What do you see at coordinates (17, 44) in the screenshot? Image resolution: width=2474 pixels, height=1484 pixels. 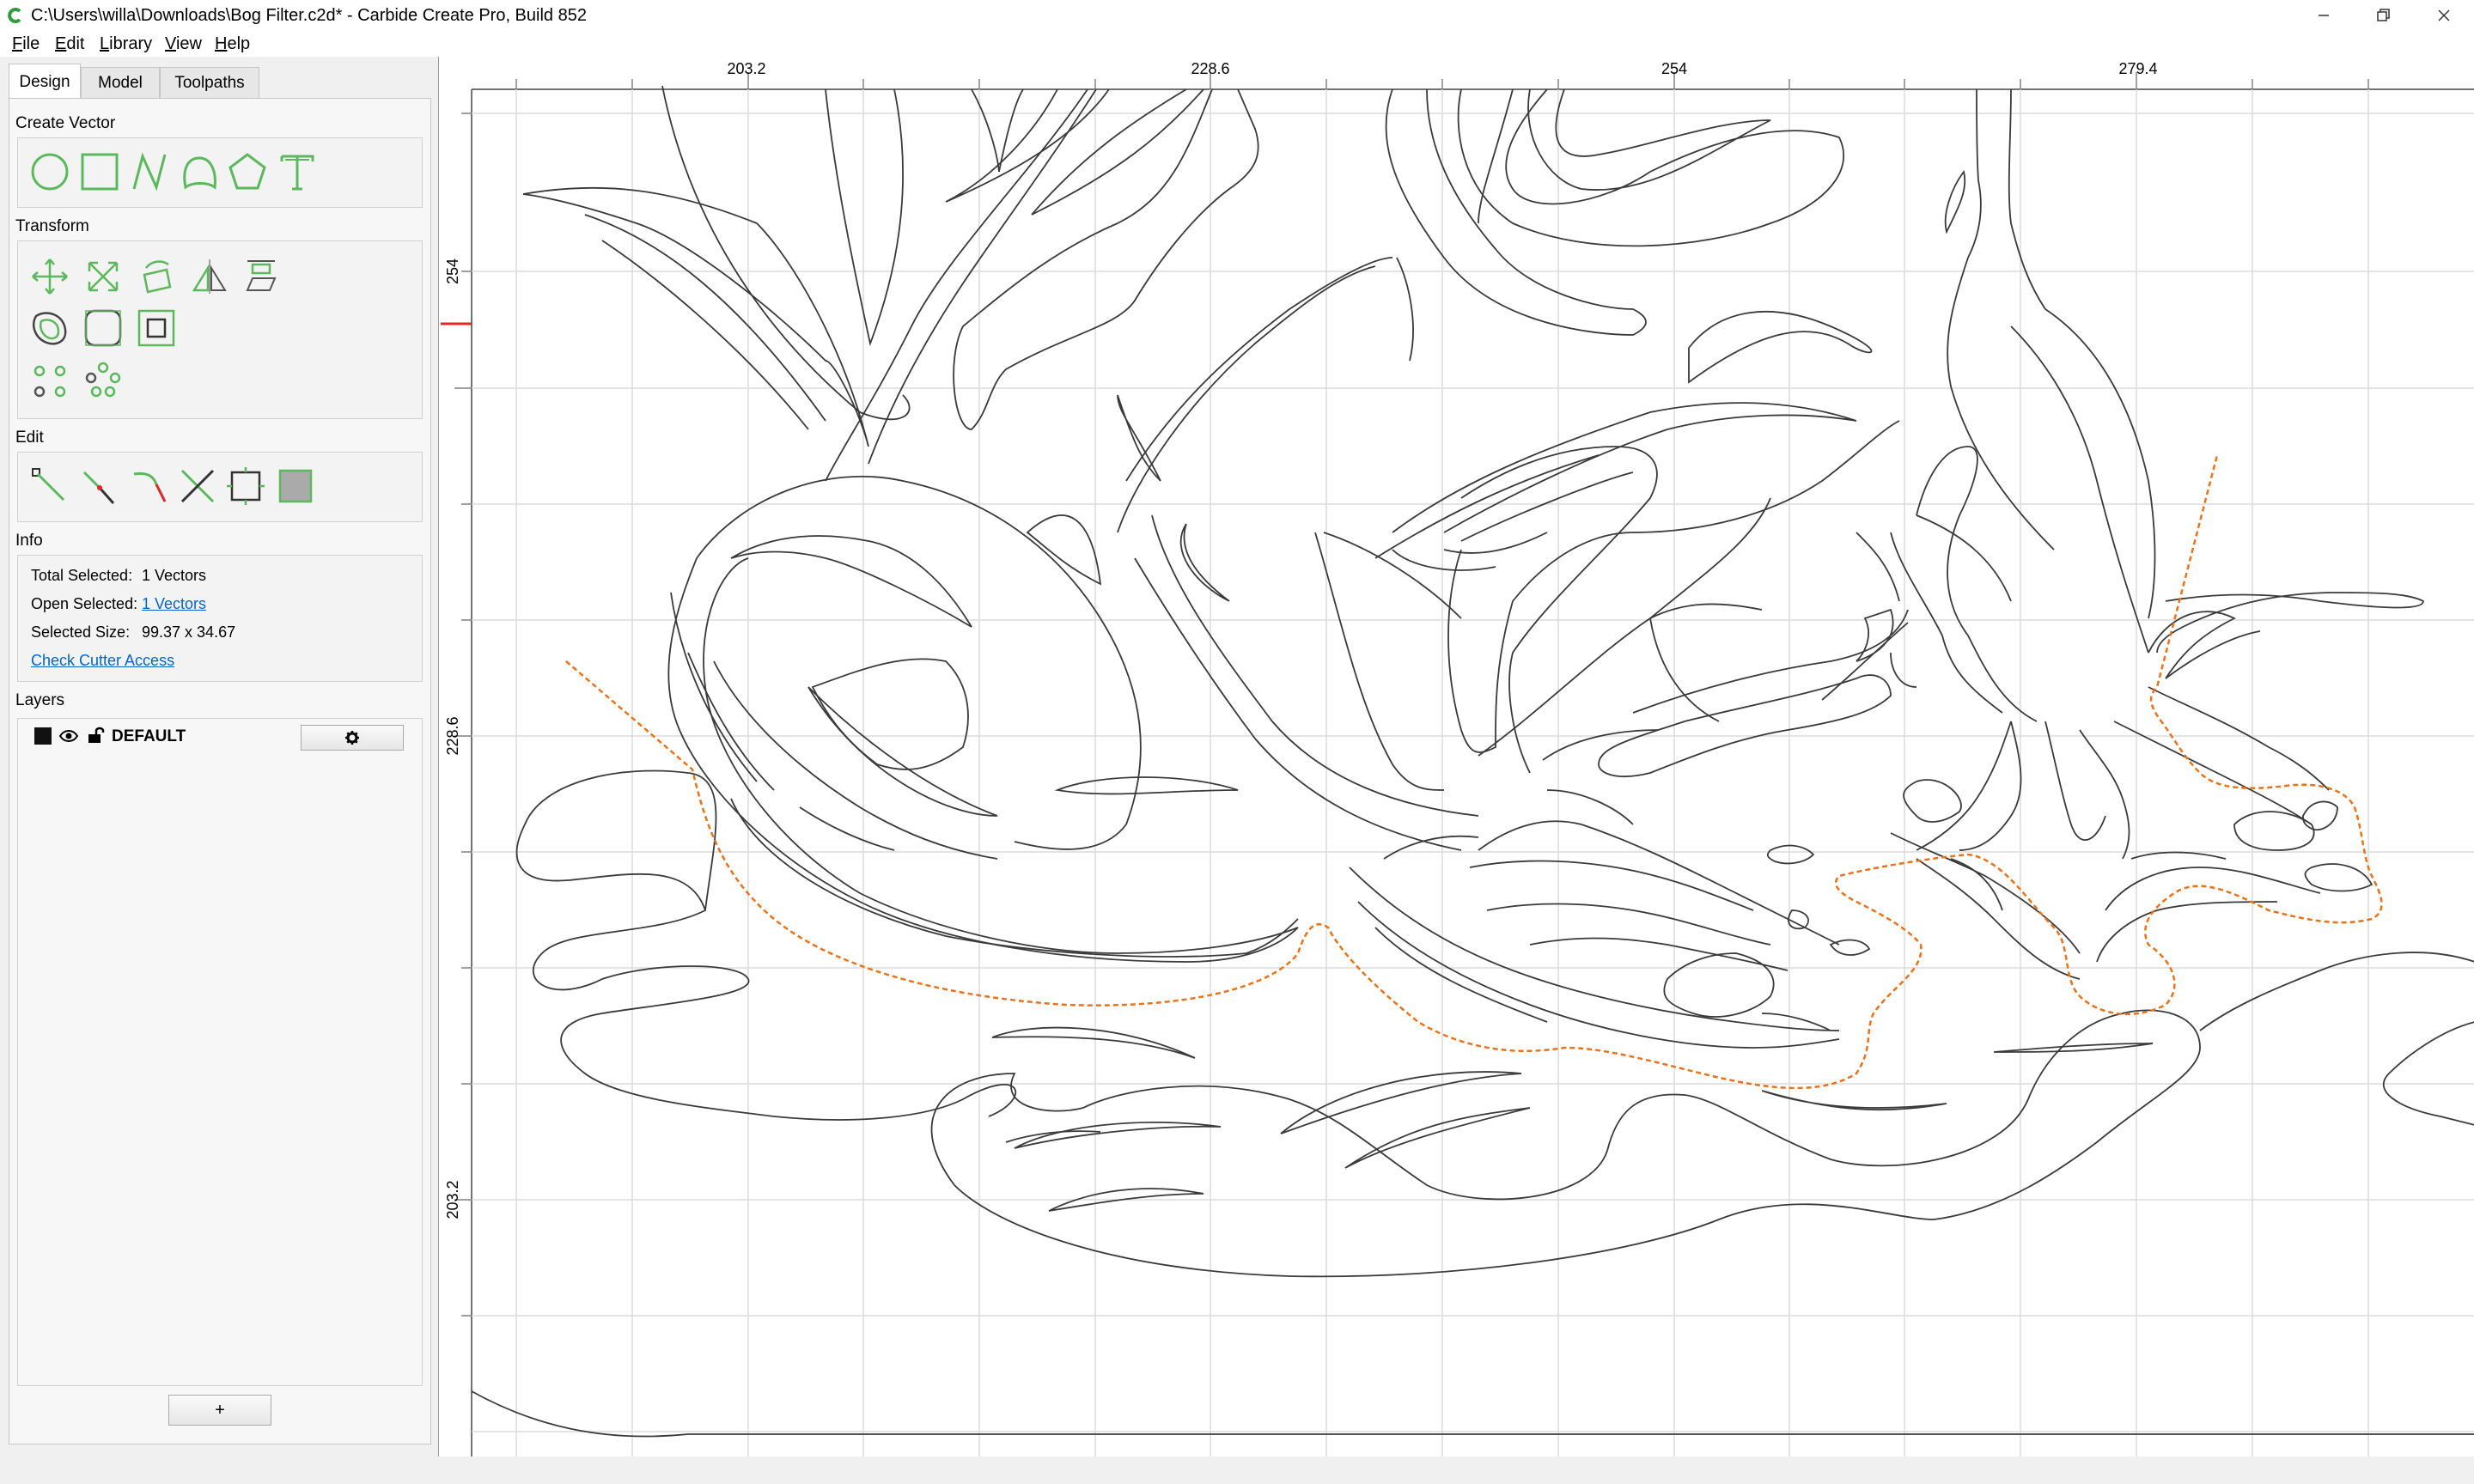 I see `menu-file-accel: F` at bounding box center [17, 44].